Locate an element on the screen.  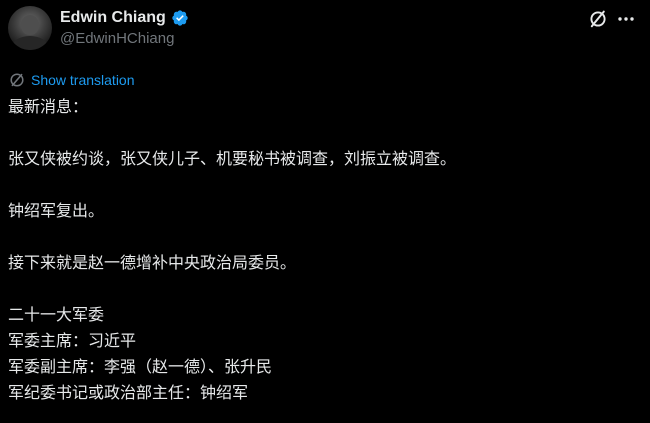
tweet-line: 钟绍军复出。 is located at coordinates (56, 210).